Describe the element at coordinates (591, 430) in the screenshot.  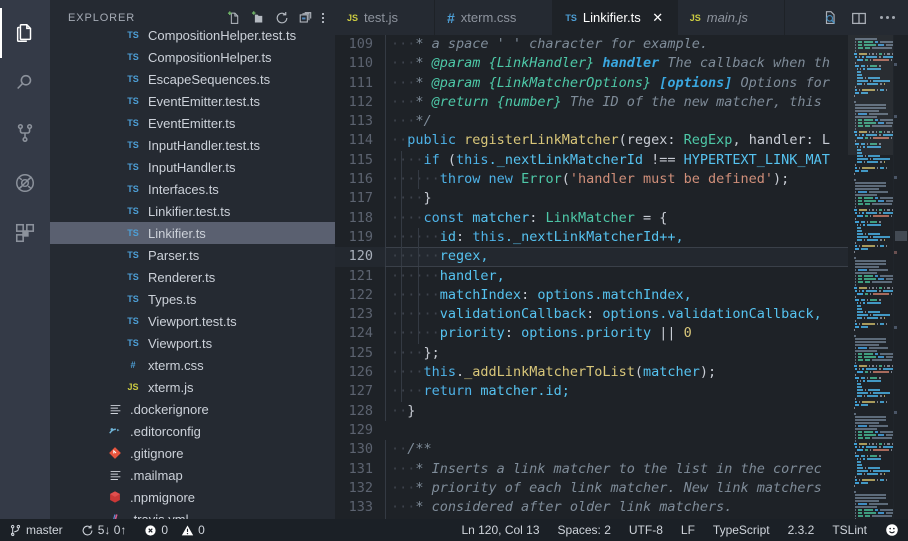
I see `code-line: 129` at that location.